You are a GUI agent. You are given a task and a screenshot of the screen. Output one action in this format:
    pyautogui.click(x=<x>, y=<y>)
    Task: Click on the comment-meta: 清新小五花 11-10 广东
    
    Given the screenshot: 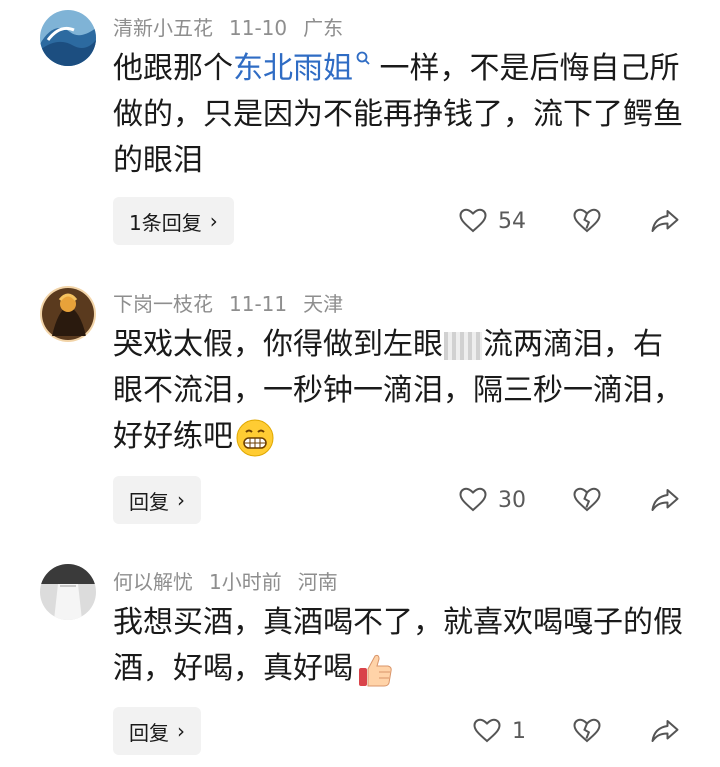 What is the action you would take?
    pyautogui.click(x=236, y=26)
    